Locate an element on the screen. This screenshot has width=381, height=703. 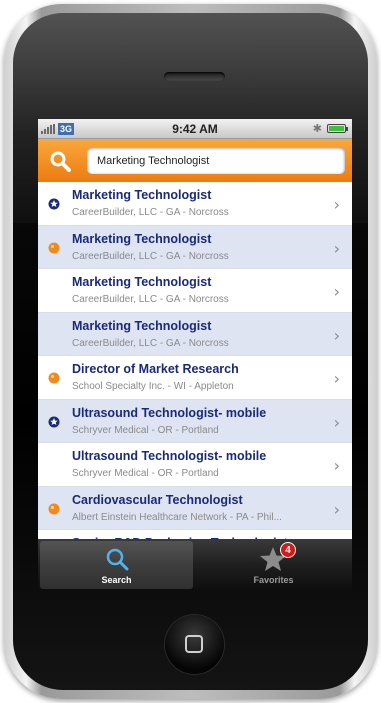
job-title: Director of Market Research is located at coordinates (155, 369).